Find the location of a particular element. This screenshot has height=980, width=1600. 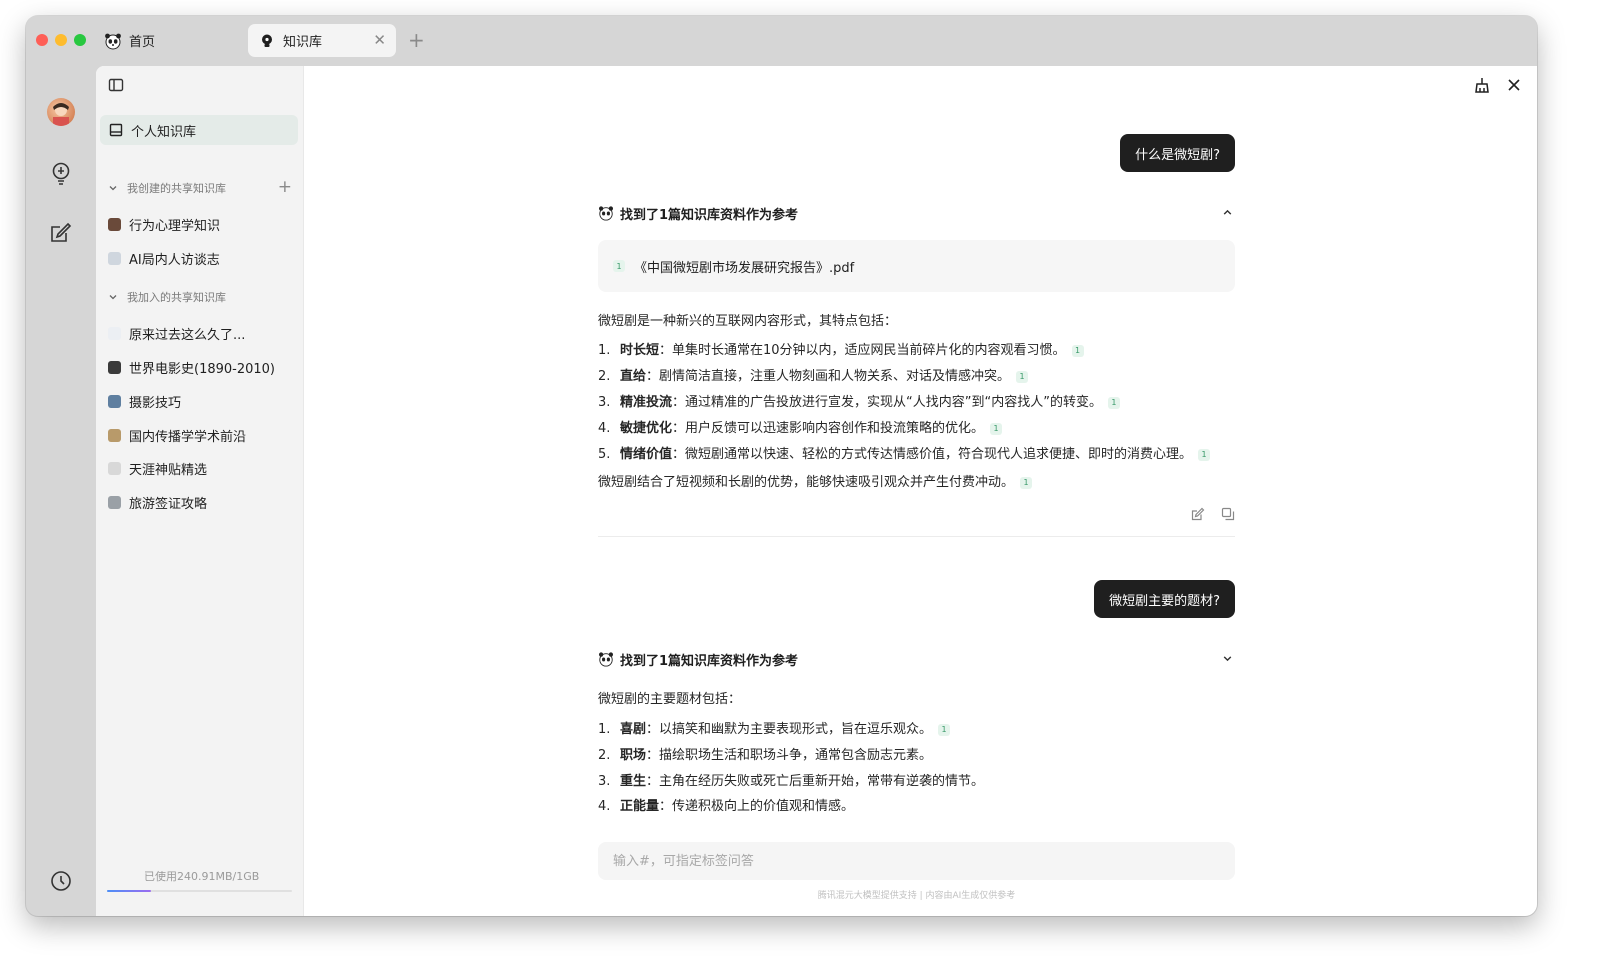

sidebar-item-joined-4: 国内传播学学术前沿 is located at coordinates (177, 435).